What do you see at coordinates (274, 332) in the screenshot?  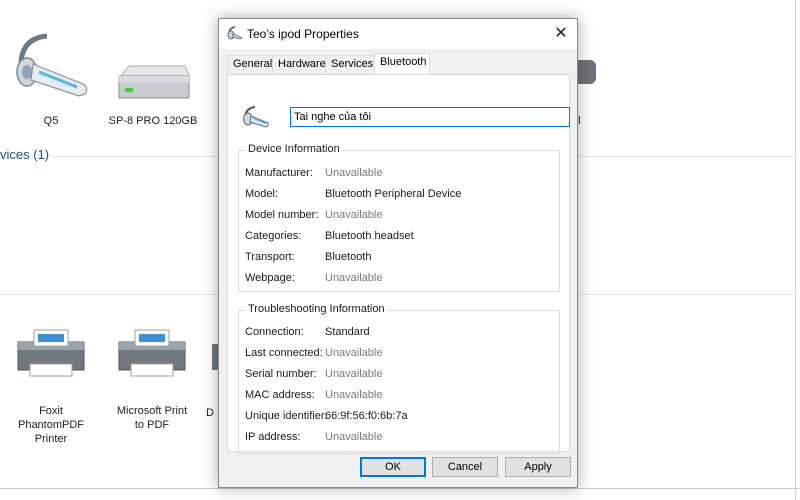 I see `info-key: Connection:` at bounding box center [274, 332].